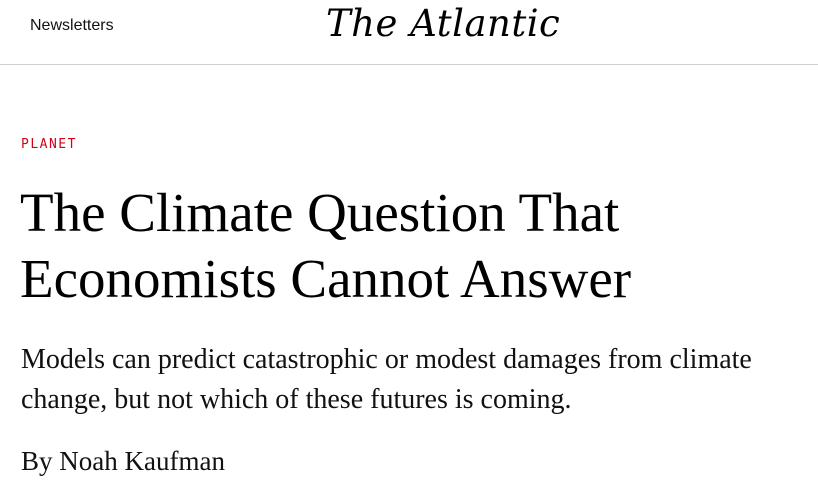  I want to click on the-atlantic-logo: The Atlantic, so click(443, 23).